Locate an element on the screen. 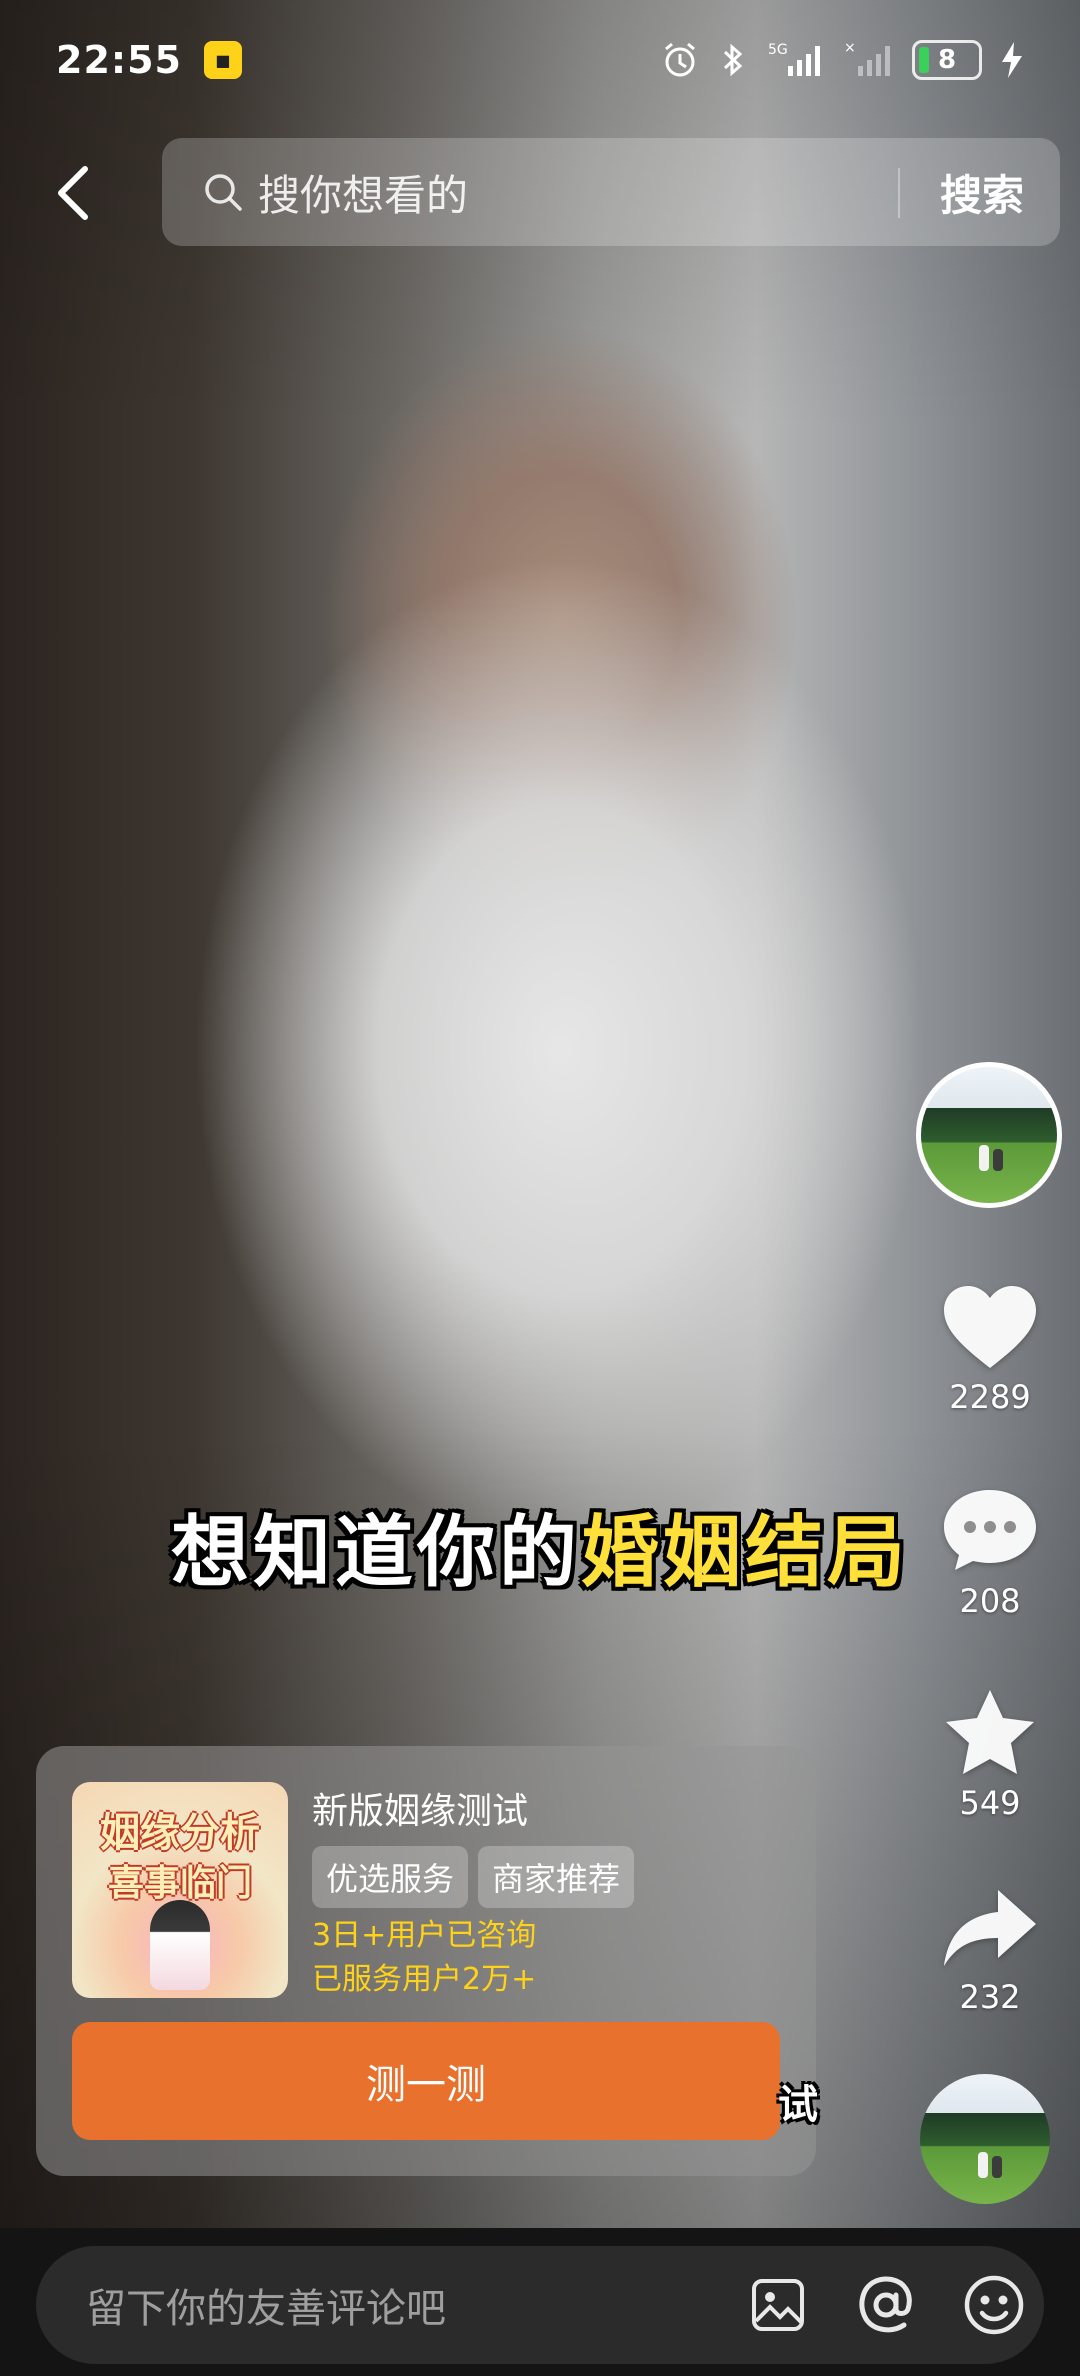  thumbnail-title: 姻缘分析 is located at coordinates (180, 1833).